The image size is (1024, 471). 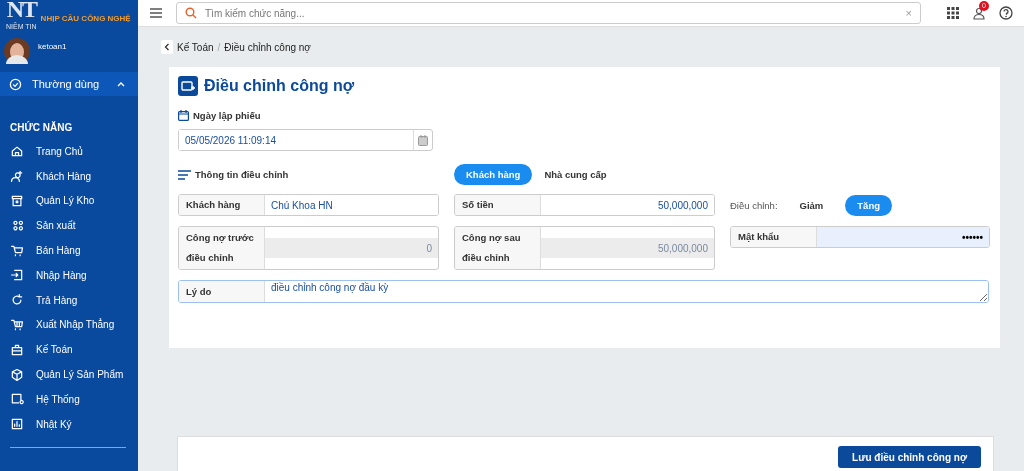 I want to click on field-label: Mật khẩu, so click(x=774, y=237).